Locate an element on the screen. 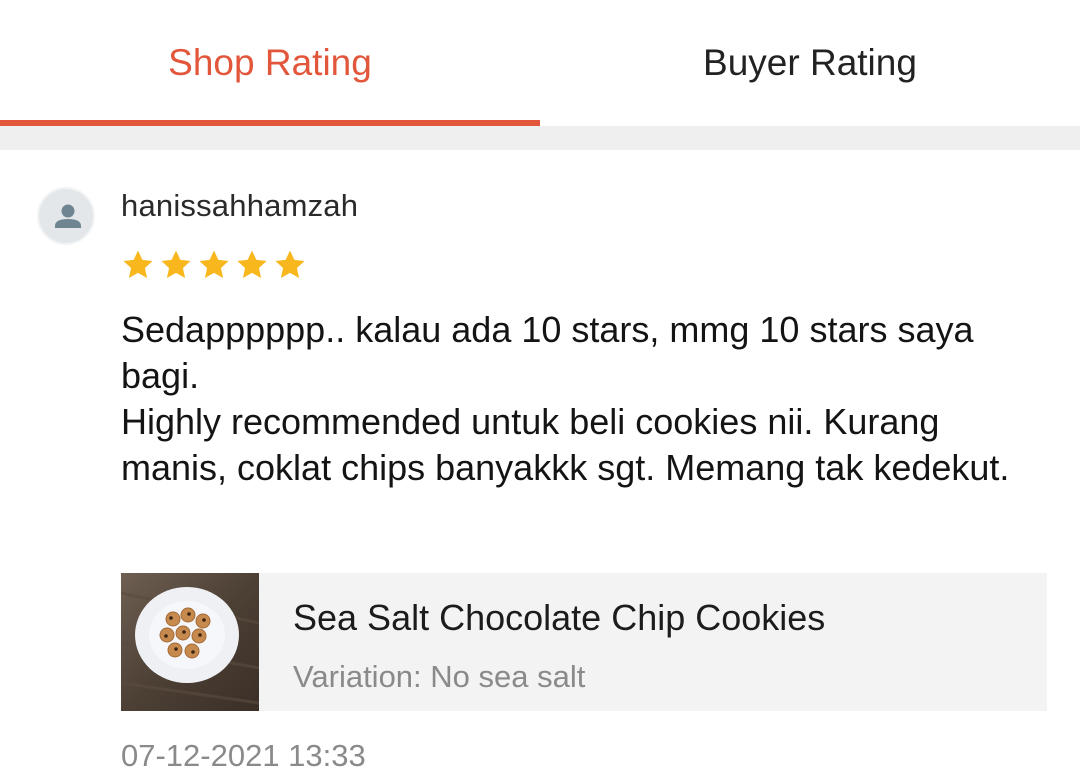 This screenshot has height=781, width=1080. section-divider is located at coordinates (540, 138).